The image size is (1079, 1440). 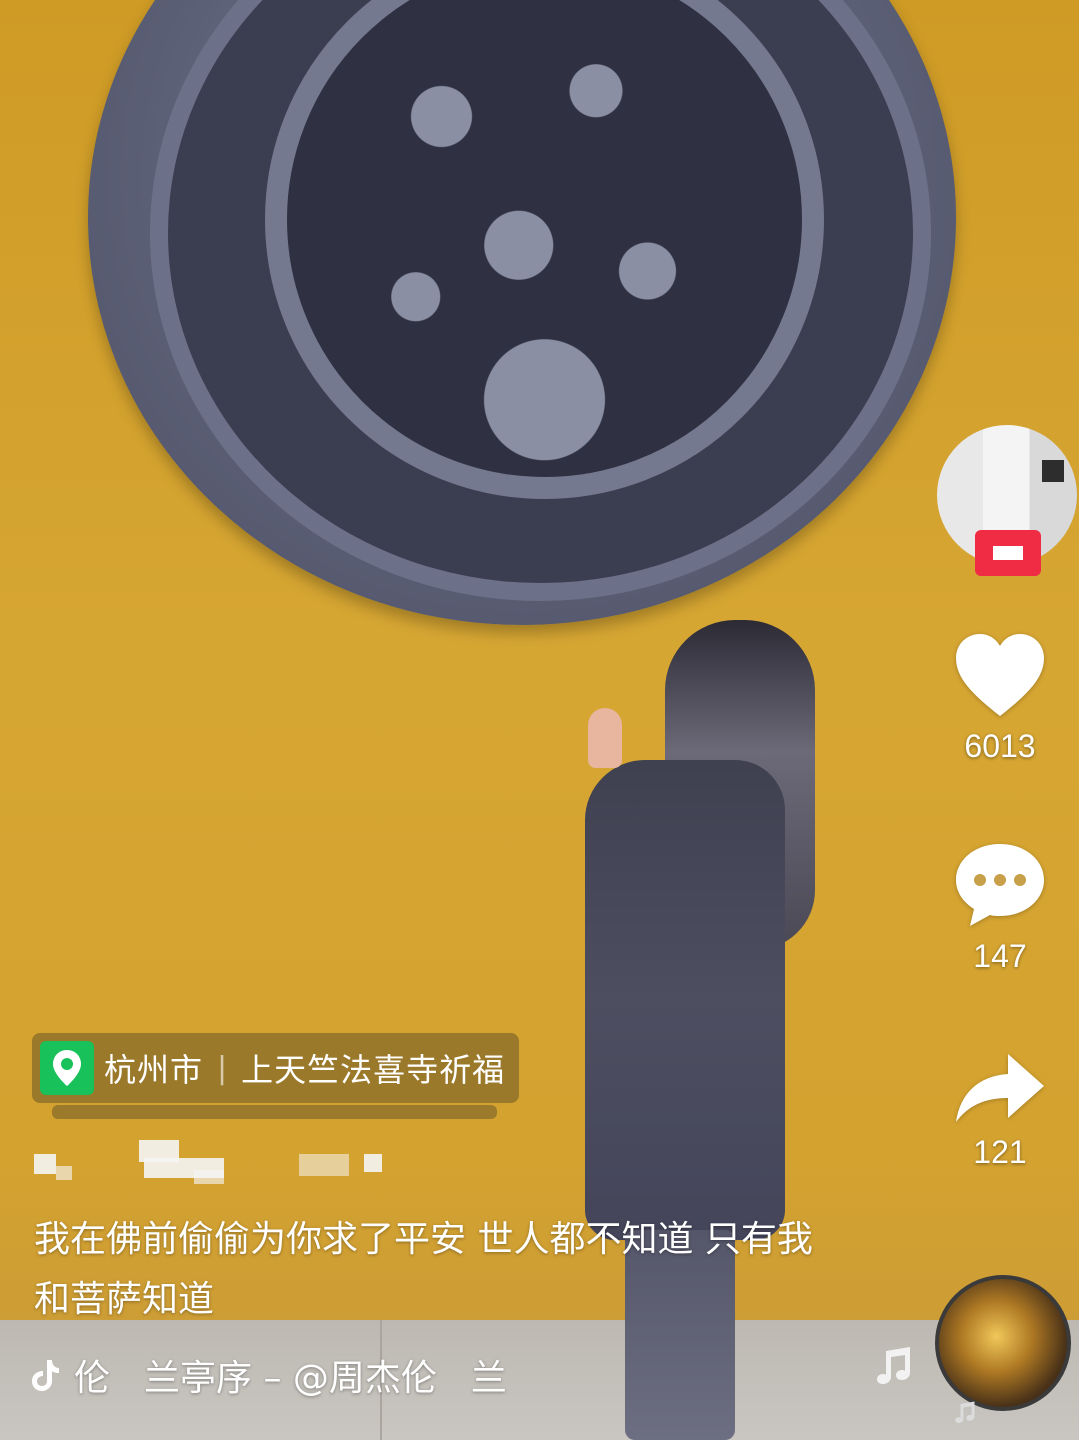 I want to click on music-text-right: 兰, so click(x=488, y=1378).